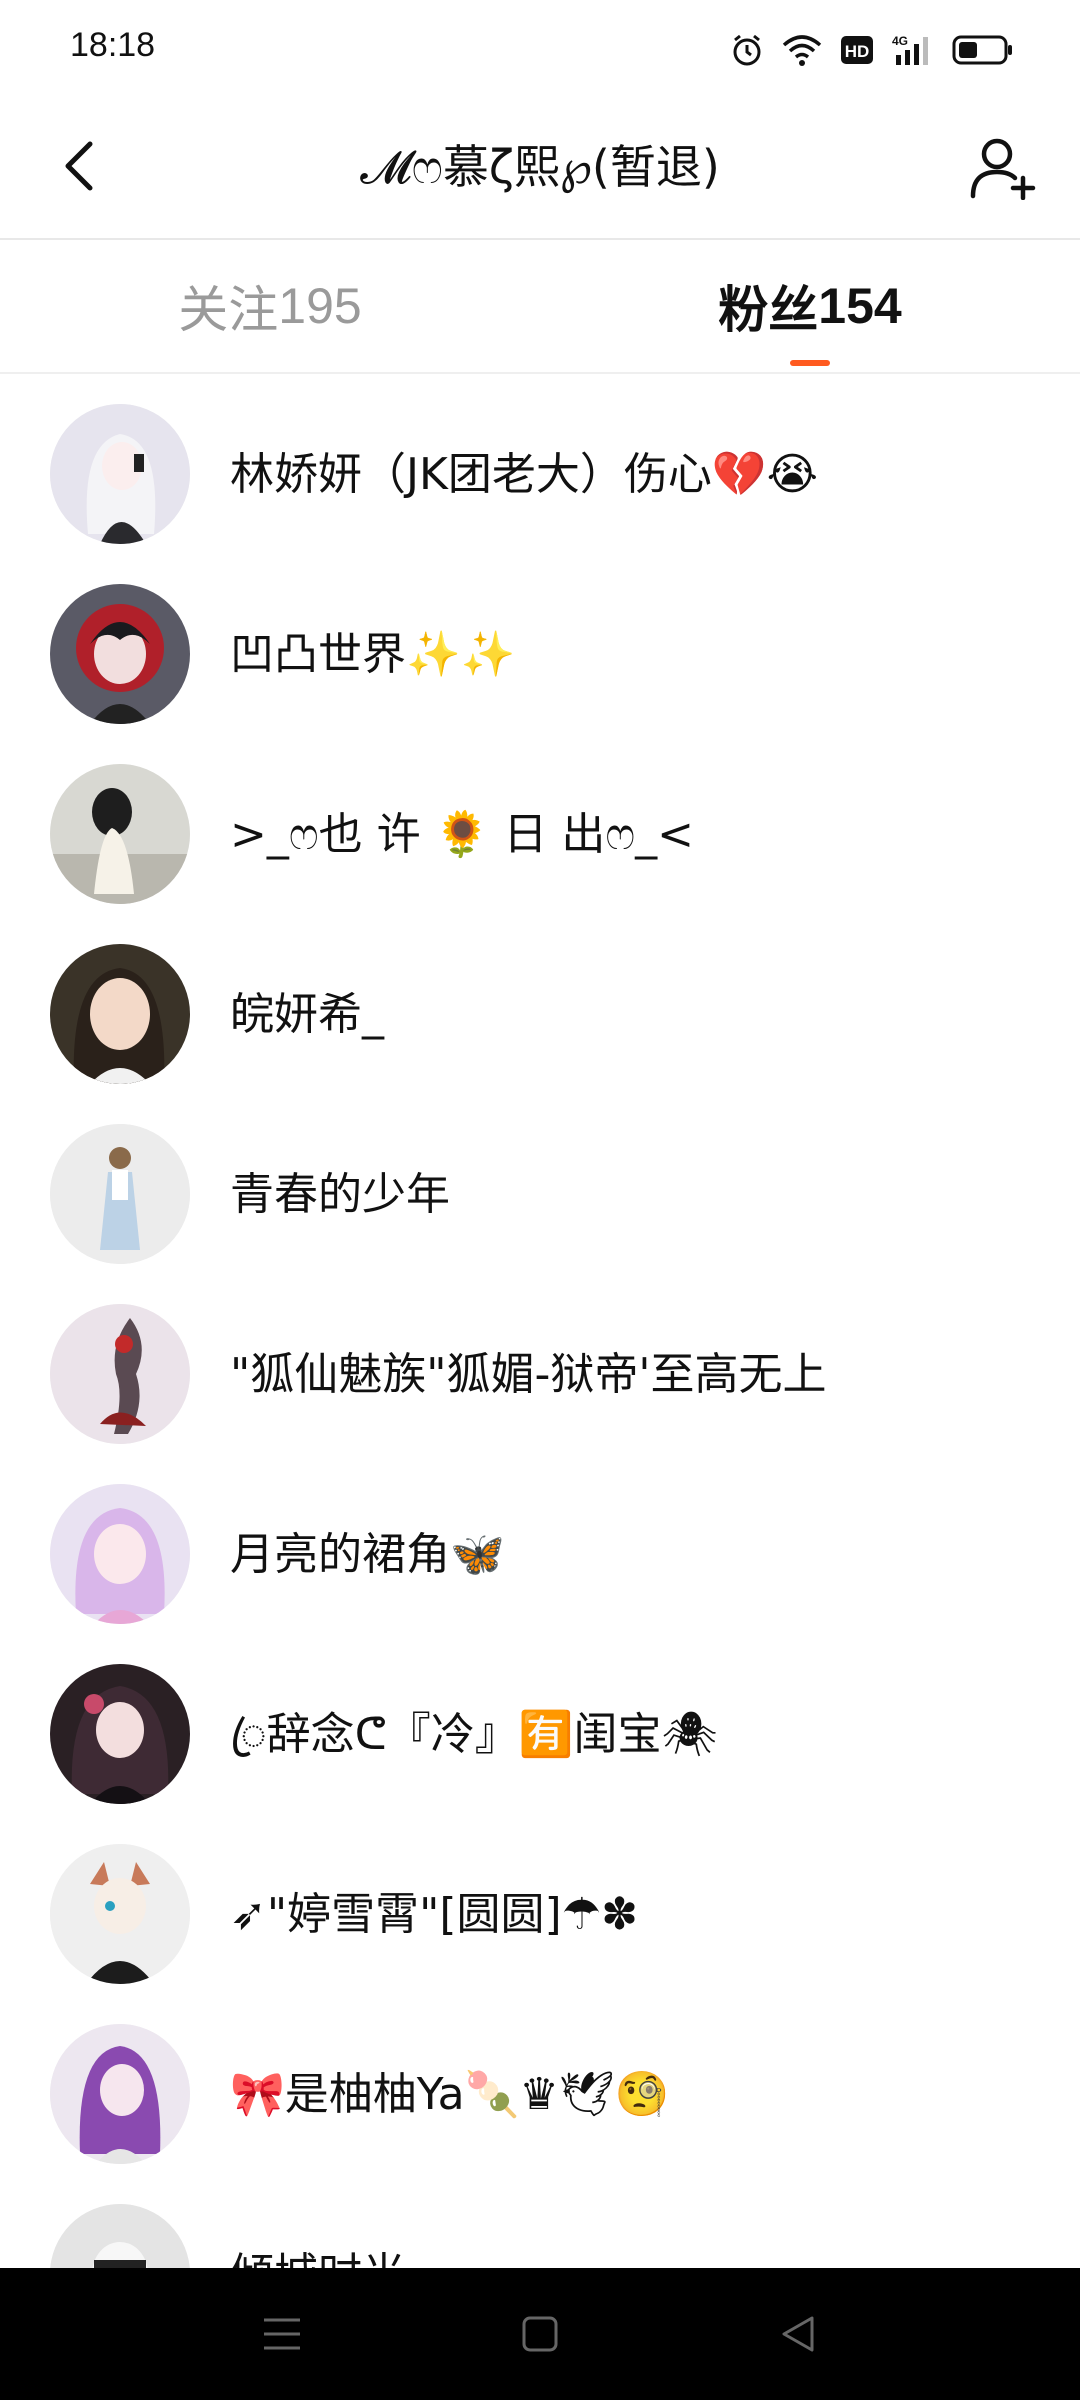 The image size is (1080, 2400). I want to click on back-triangle-icon, so click(798, 2334).